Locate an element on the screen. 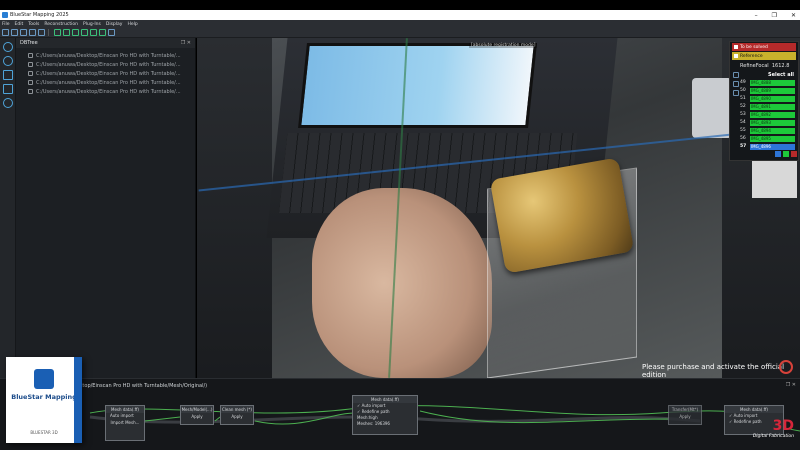 This screenshot has width=800, height=450. add-icon is located at coordinates (778, 154).